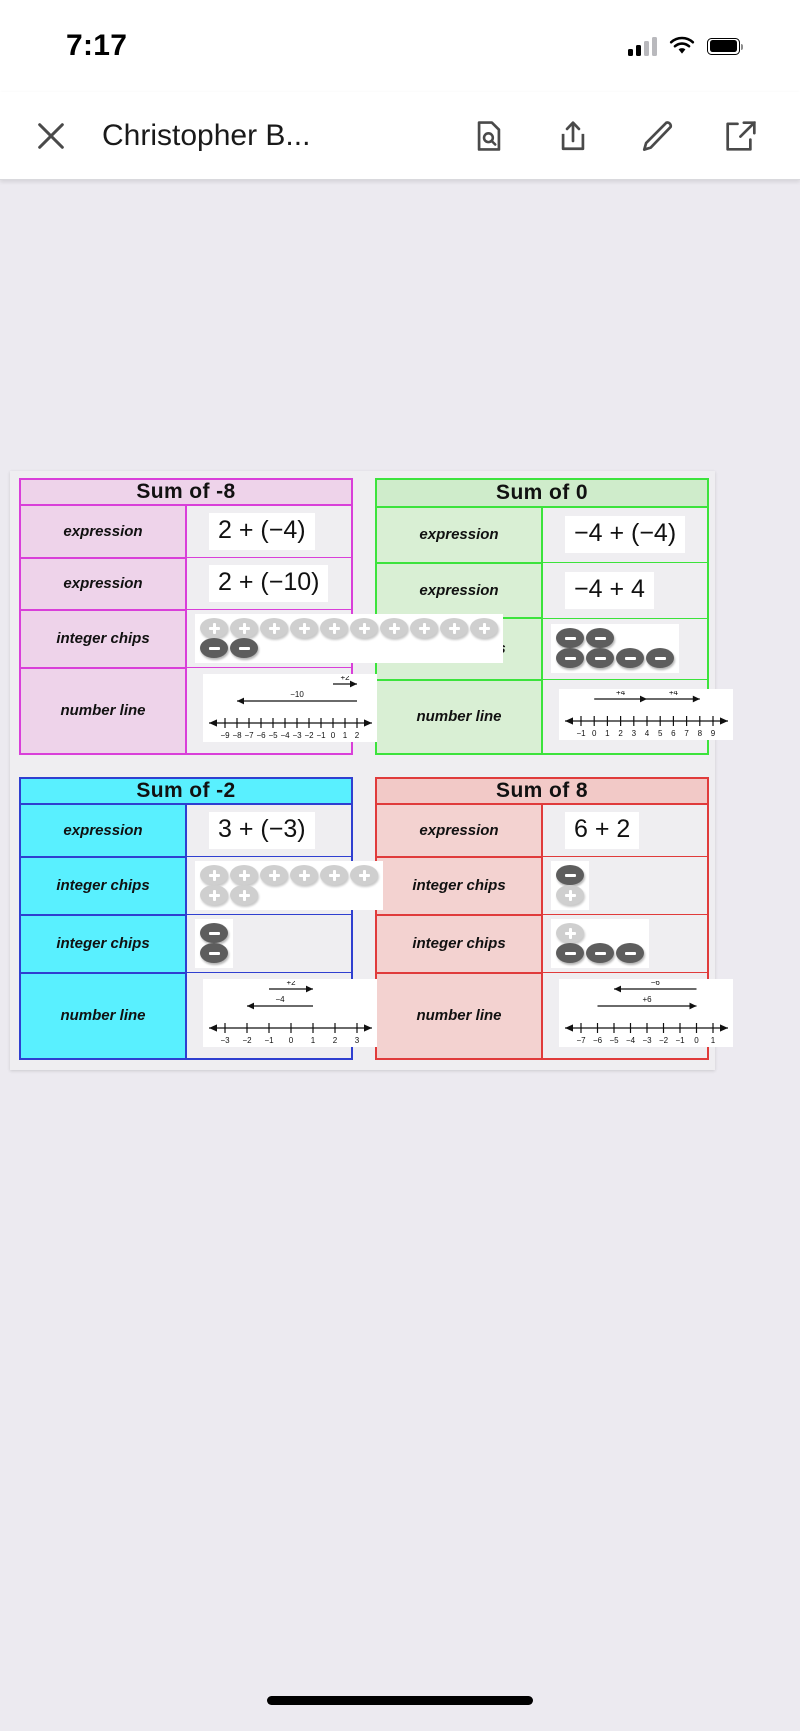 The height and width of the screenshot is (1731, 800). I want to click on table-row: number line −3 −2 −1 0 1 2 3 −4 +2, so click(198, 1015).